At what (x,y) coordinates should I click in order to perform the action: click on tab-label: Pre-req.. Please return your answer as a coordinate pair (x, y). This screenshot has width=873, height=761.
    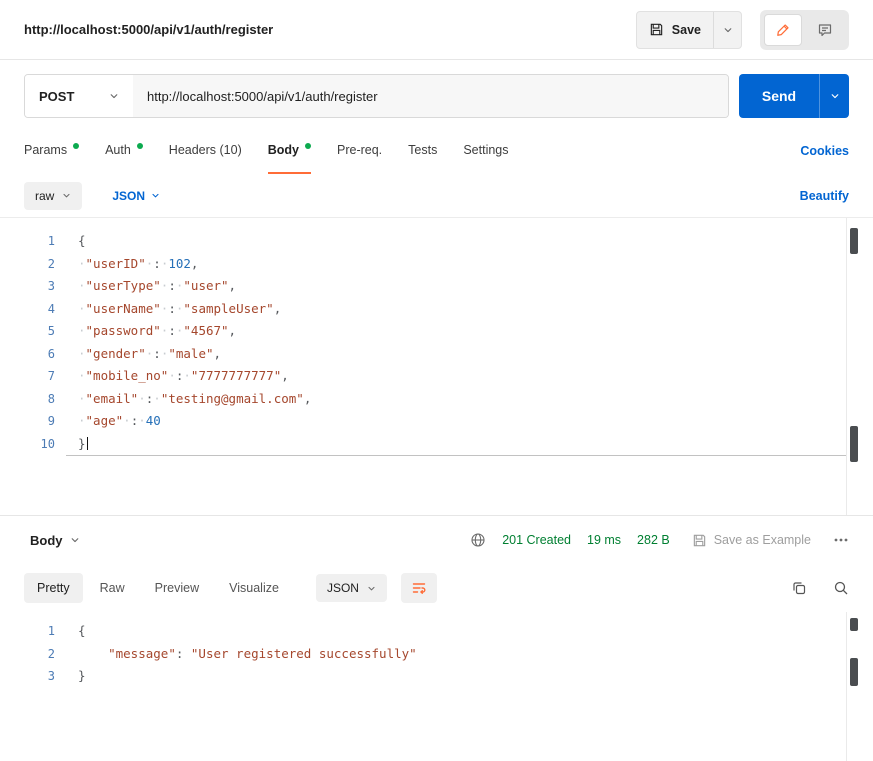
    Looking at the image, I should click on (360, 150).